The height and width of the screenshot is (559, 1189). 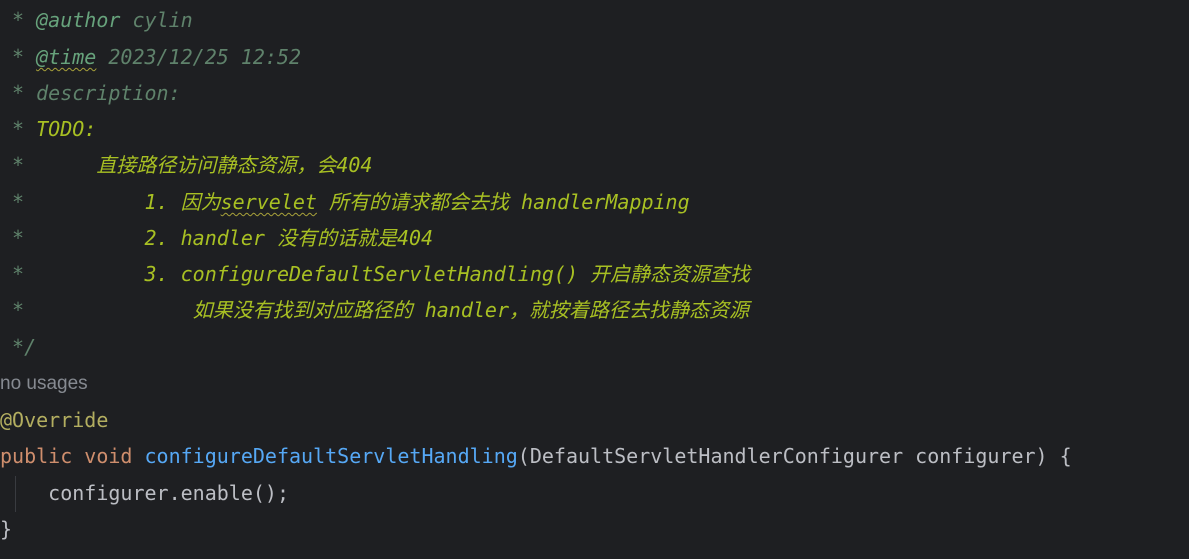 I want to click on todo-text: 直接路径访问静态资源，会404, so click(x=198, y=165).